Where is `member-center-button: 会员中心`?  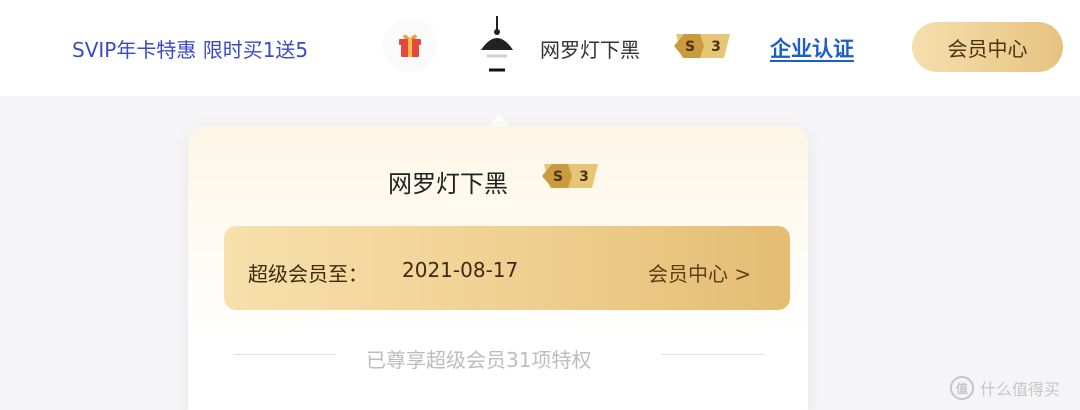 member-center-button: 会员中心 is located at coordinates (987, 47).